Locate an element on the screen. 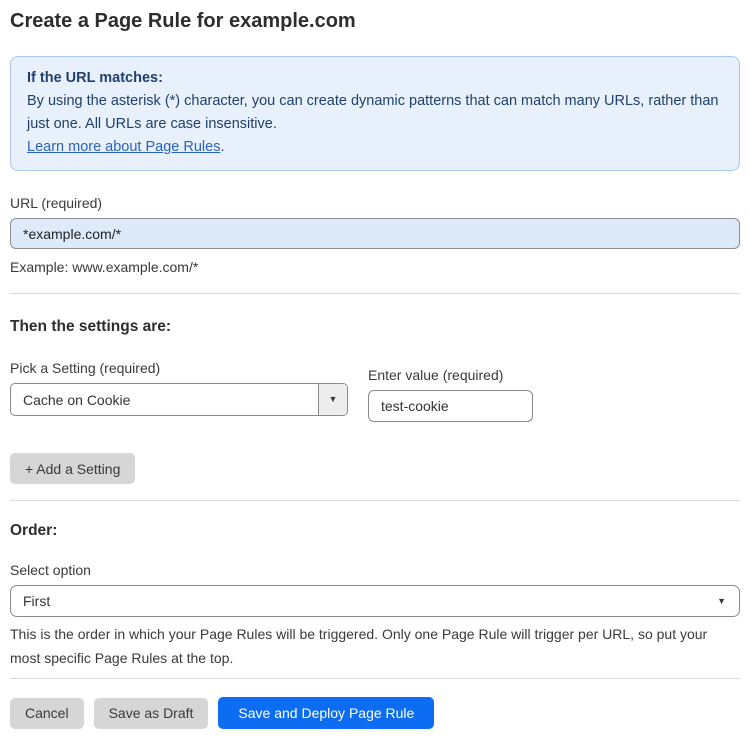 The image size is (750, 749). add-setting-button: + Add a Setting is located at coordinates (73, 468).